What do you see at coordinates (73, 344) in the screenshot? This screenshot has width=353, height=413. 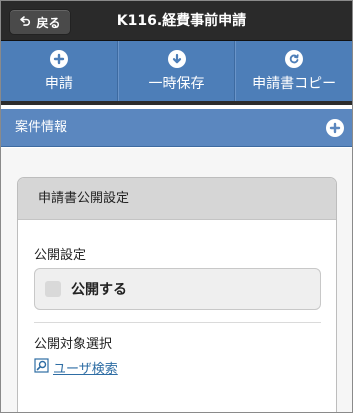 I see `target-selection-label: 公開対象選択` at bounding box center [73, 344].